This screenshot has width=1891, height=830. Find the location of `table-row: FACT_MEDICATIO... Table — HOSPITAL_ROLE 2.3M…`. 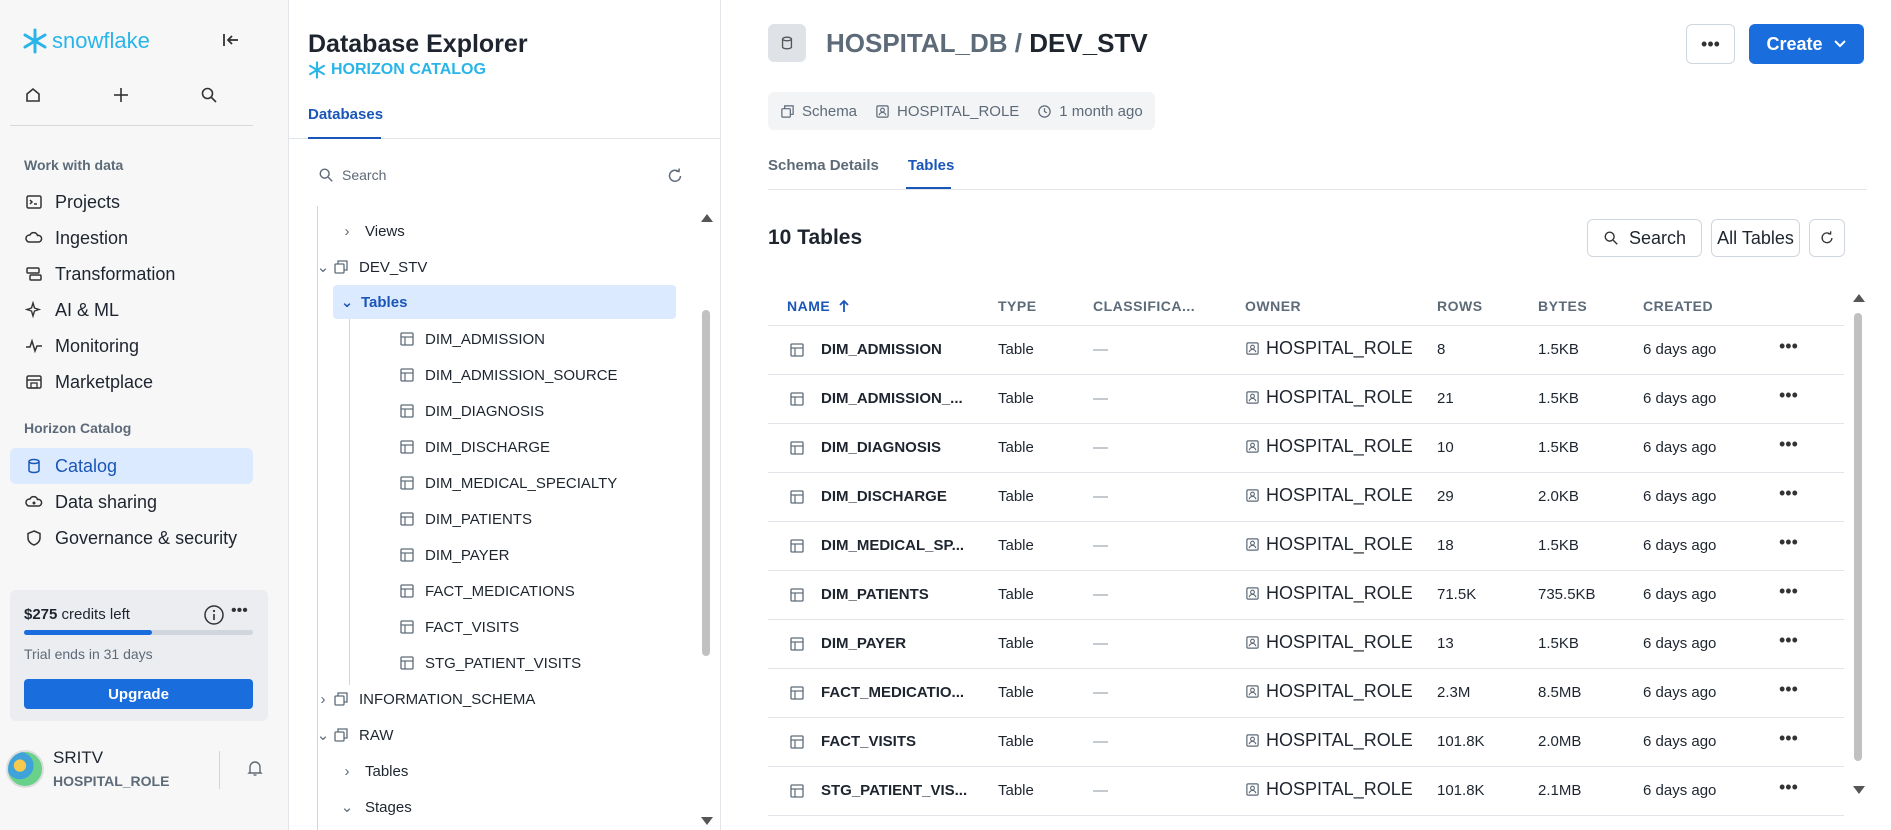

table-row: FACT_MEDICATIO... Table — HOSPITAL_ROLE 2.3M… is located at coordinates (1306, 693).